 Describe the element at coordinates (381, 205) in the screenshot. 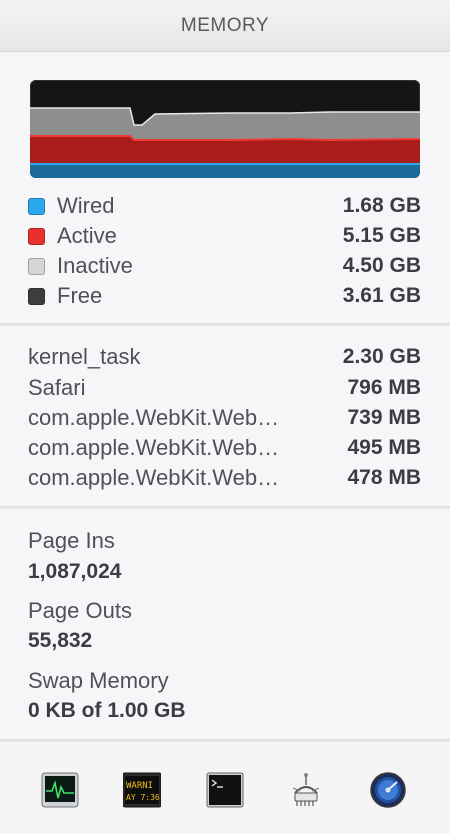

I see `memory-value: 1.68 GB` at that location.